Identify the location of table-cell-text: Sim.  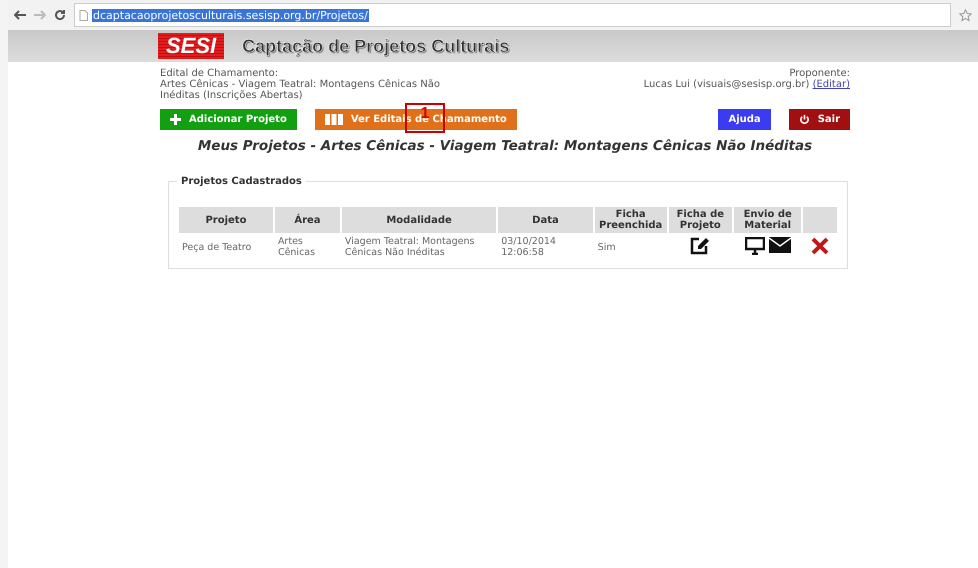
(606, 247).